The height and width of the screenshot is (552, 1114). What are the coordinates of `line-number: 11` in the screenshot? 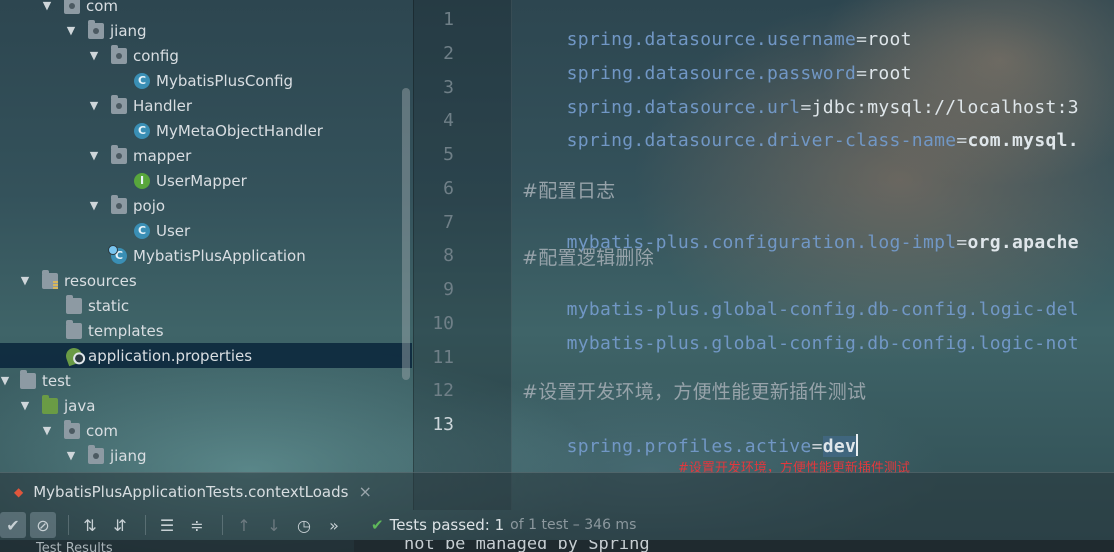 It's located at (443, 357).